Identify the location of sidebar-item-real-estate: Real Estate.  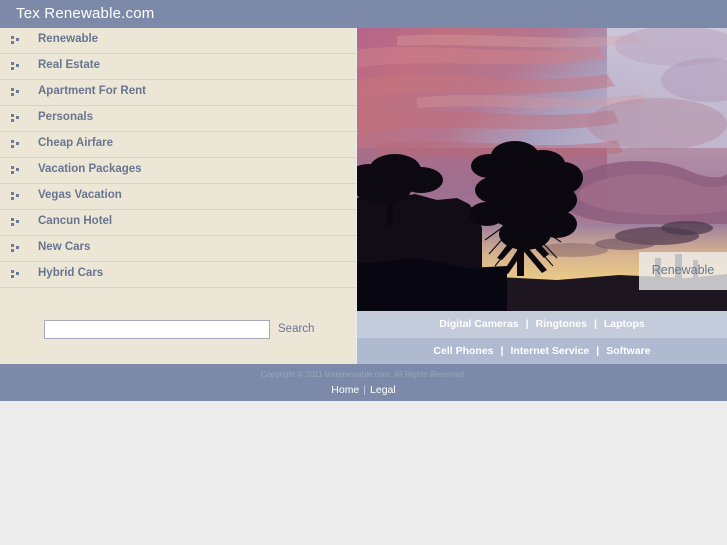
(178, 67).